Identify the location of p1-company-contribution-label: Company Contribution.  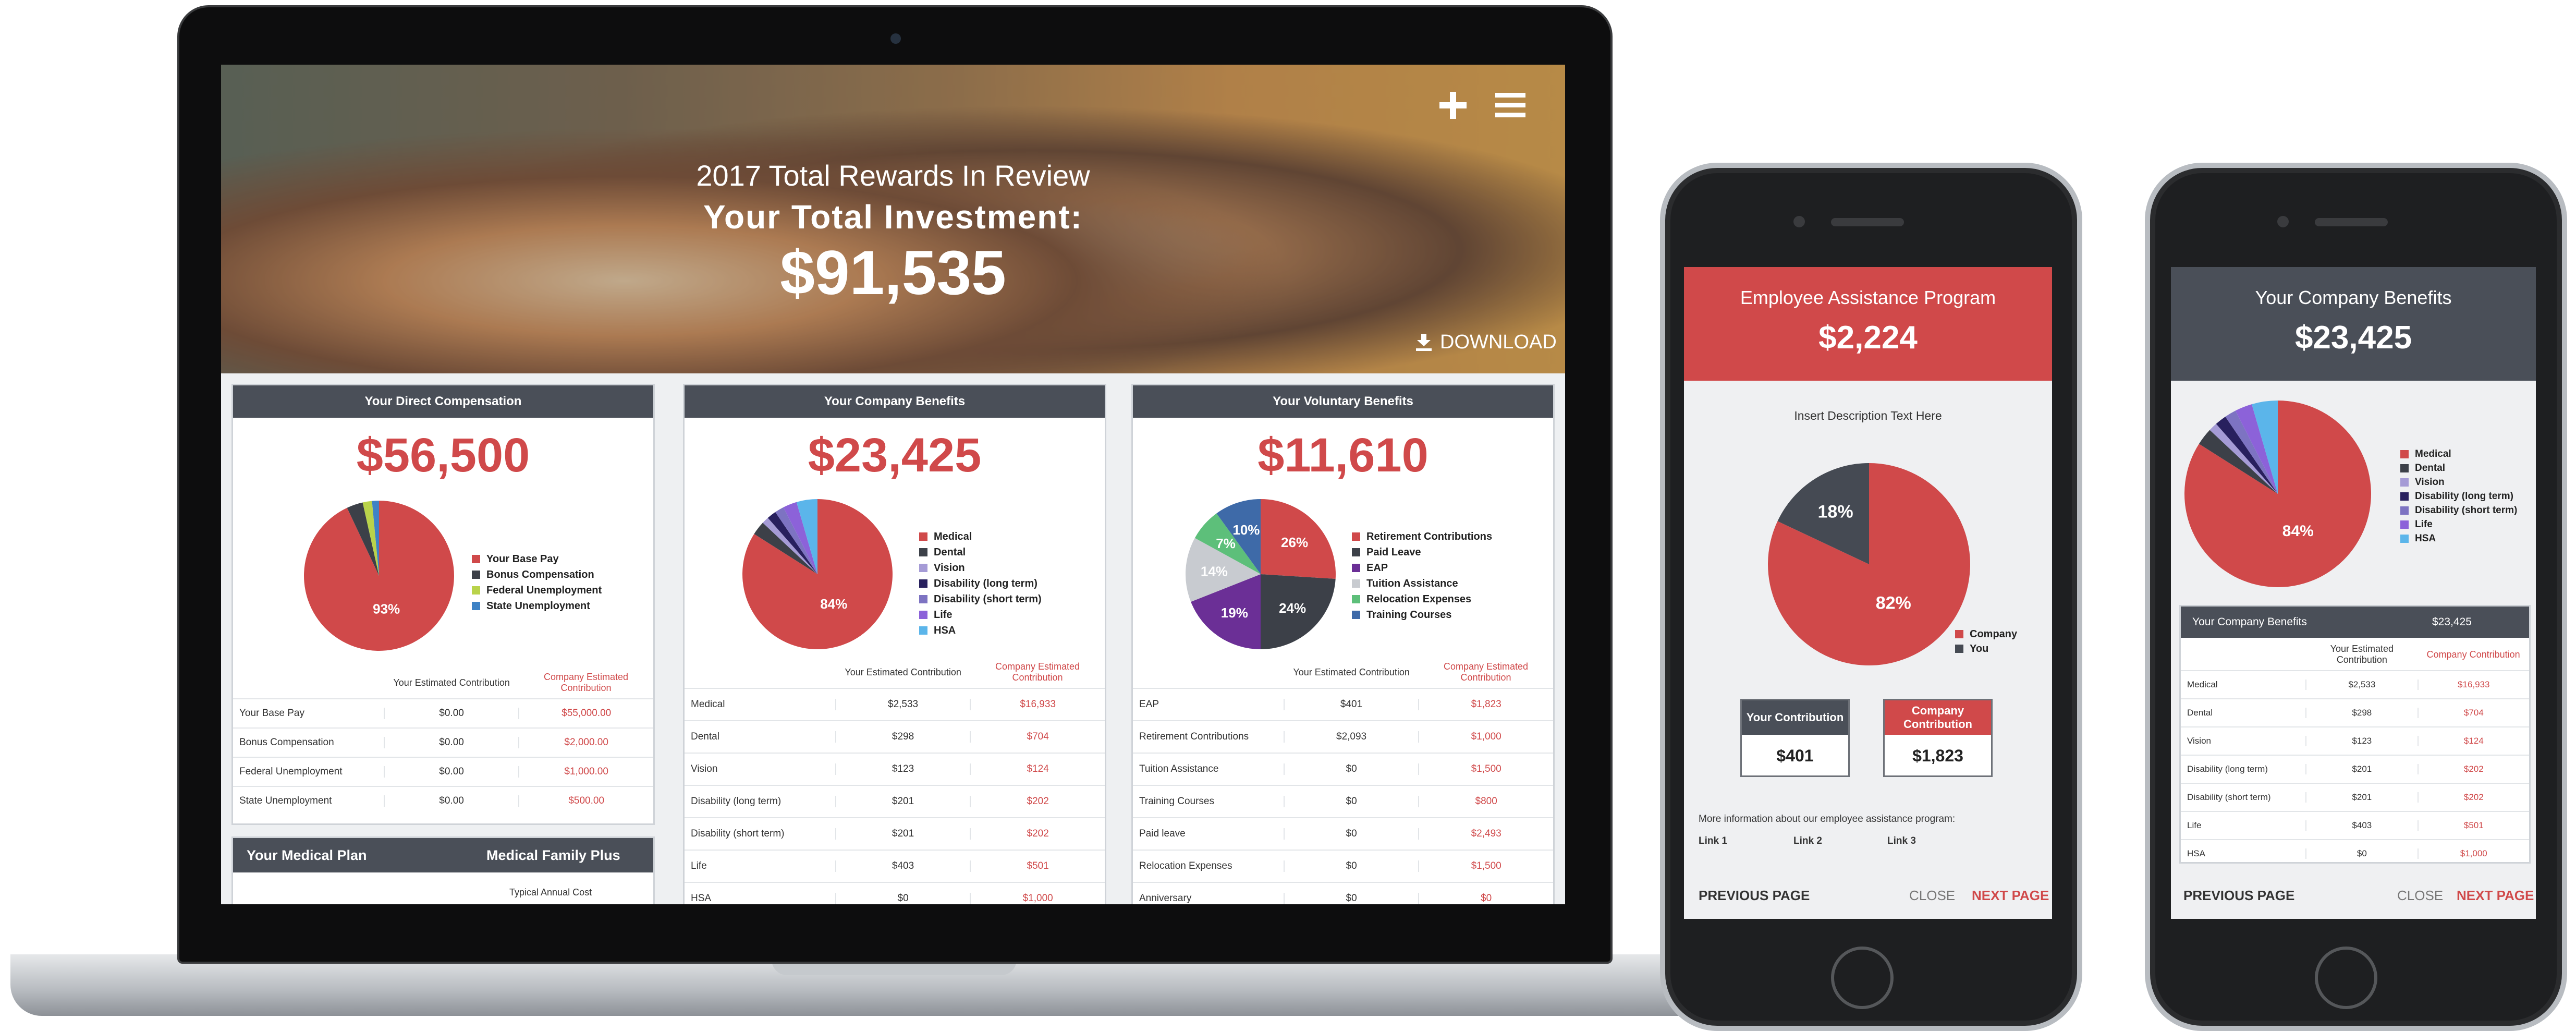
(1938, 718).